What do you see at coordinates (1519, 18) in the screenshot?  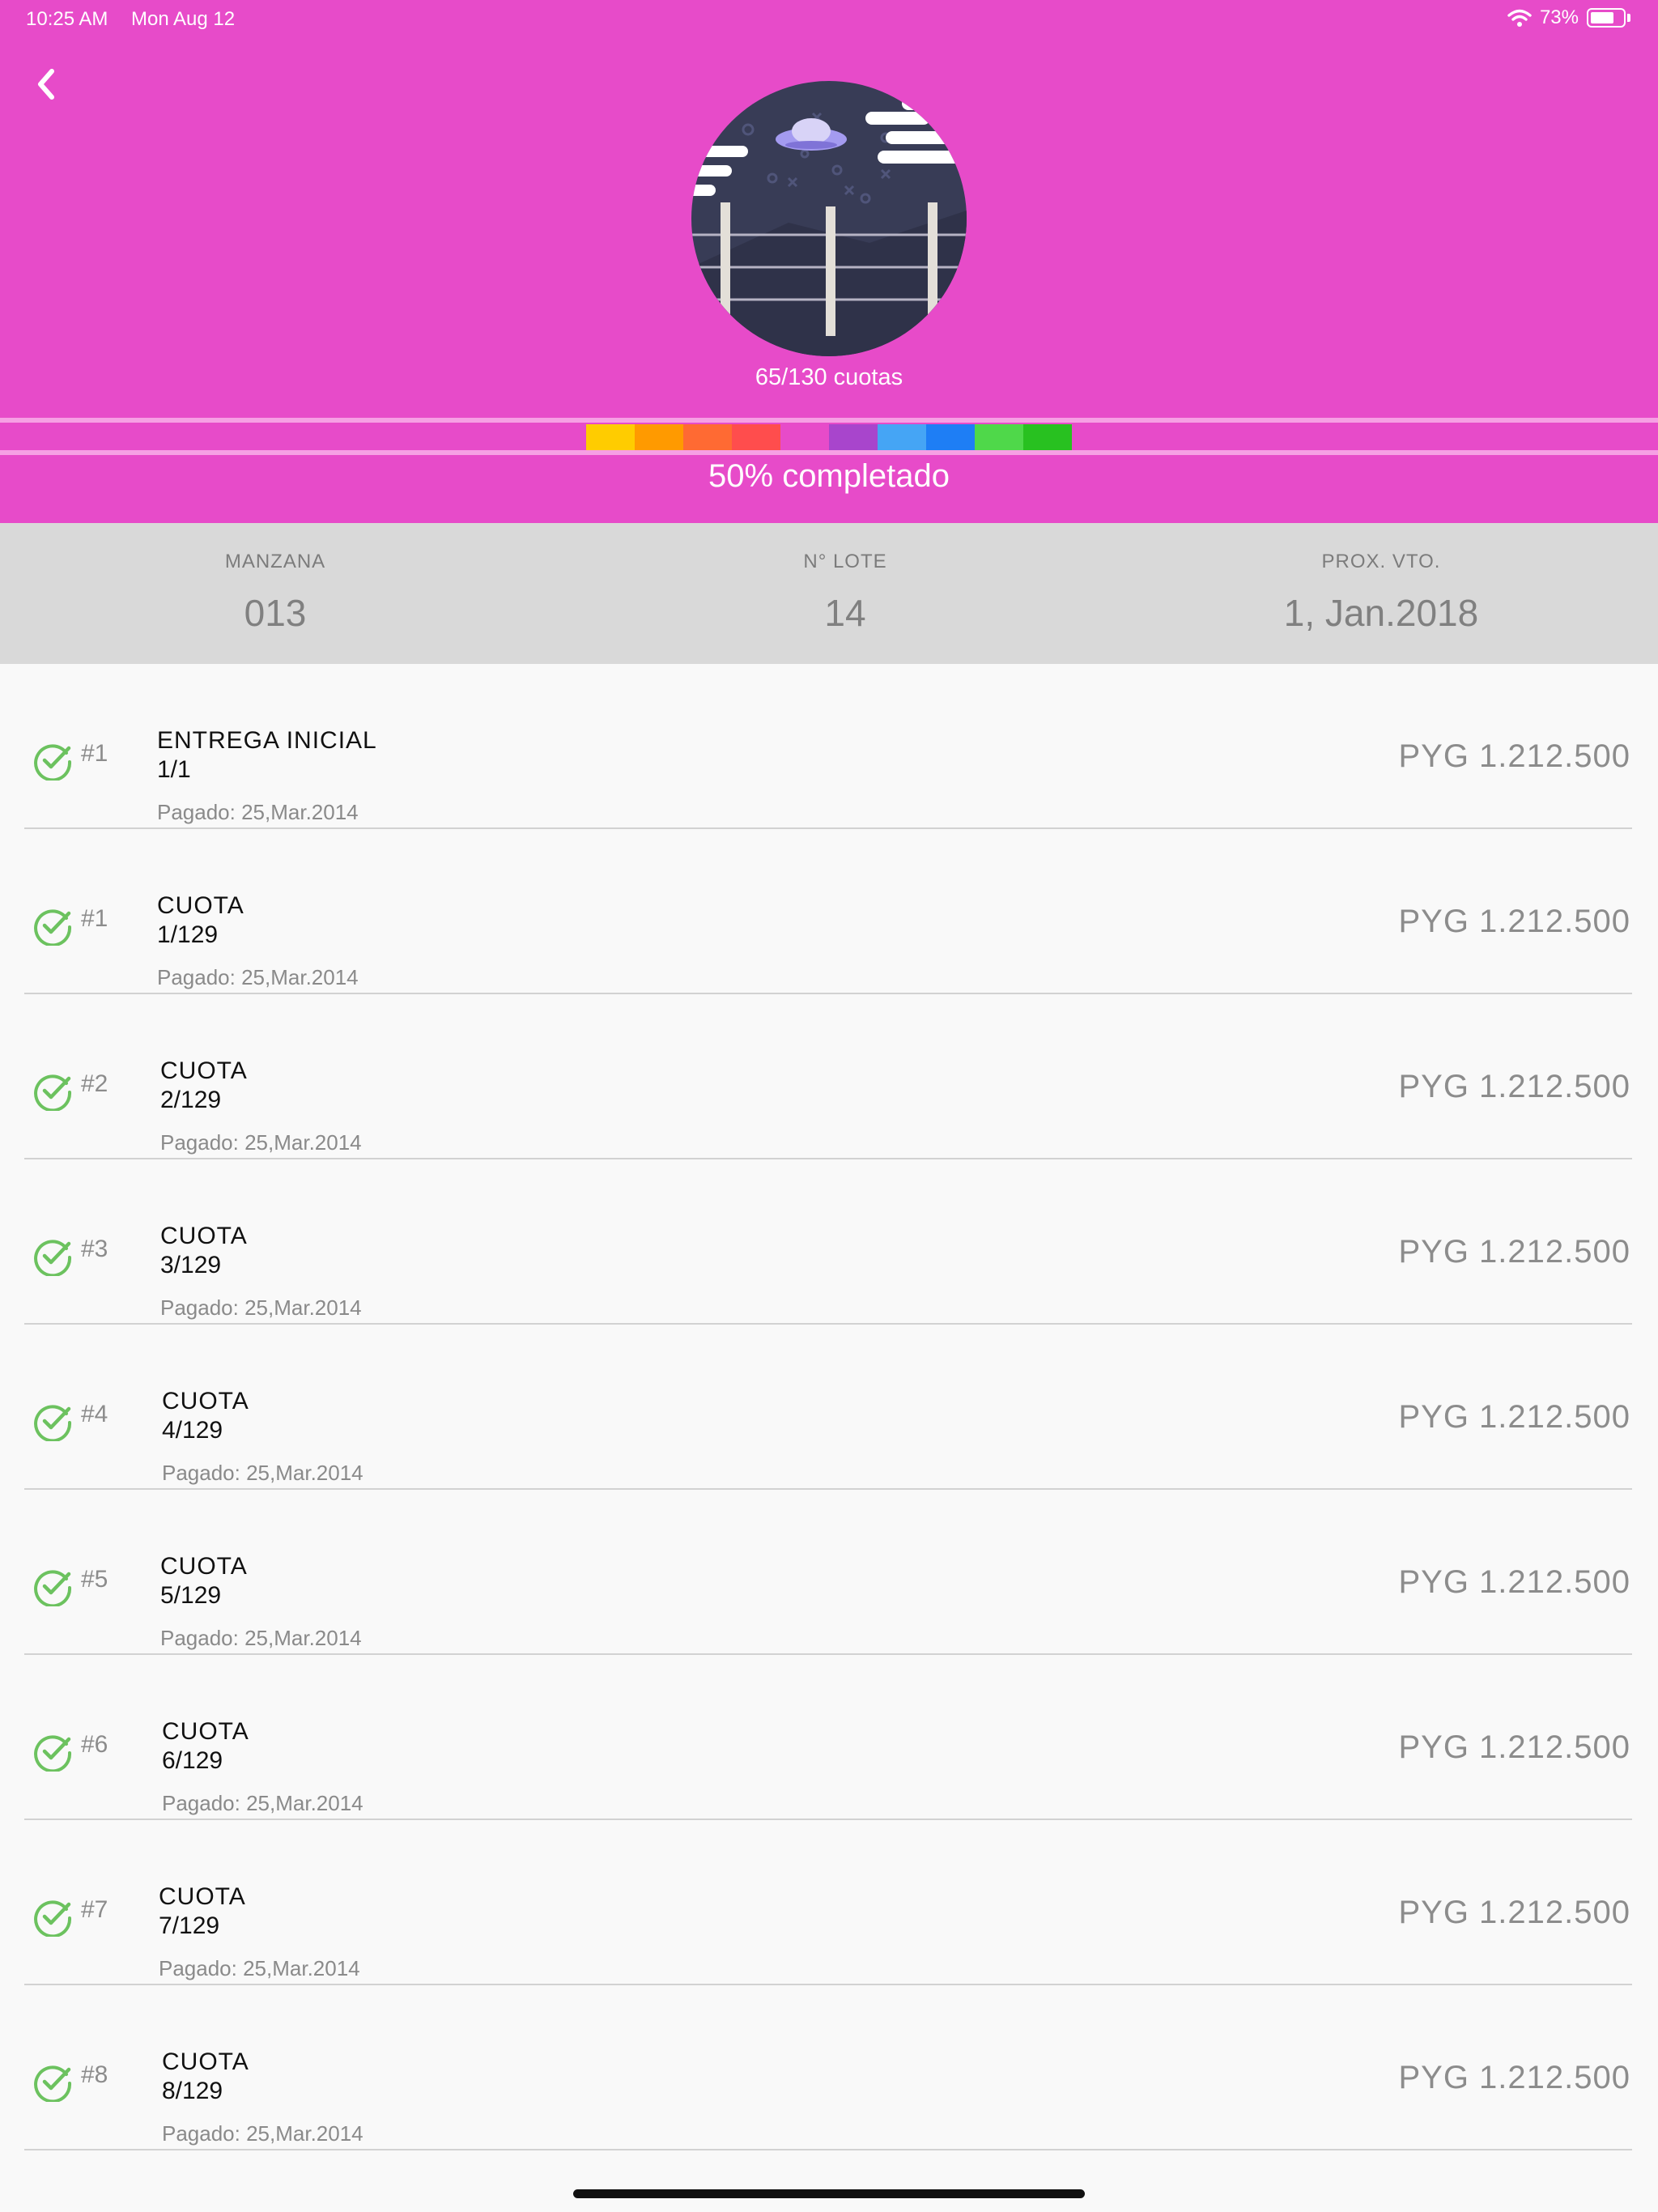 I see `wifi-icon` at bounding box center [1519, 18].